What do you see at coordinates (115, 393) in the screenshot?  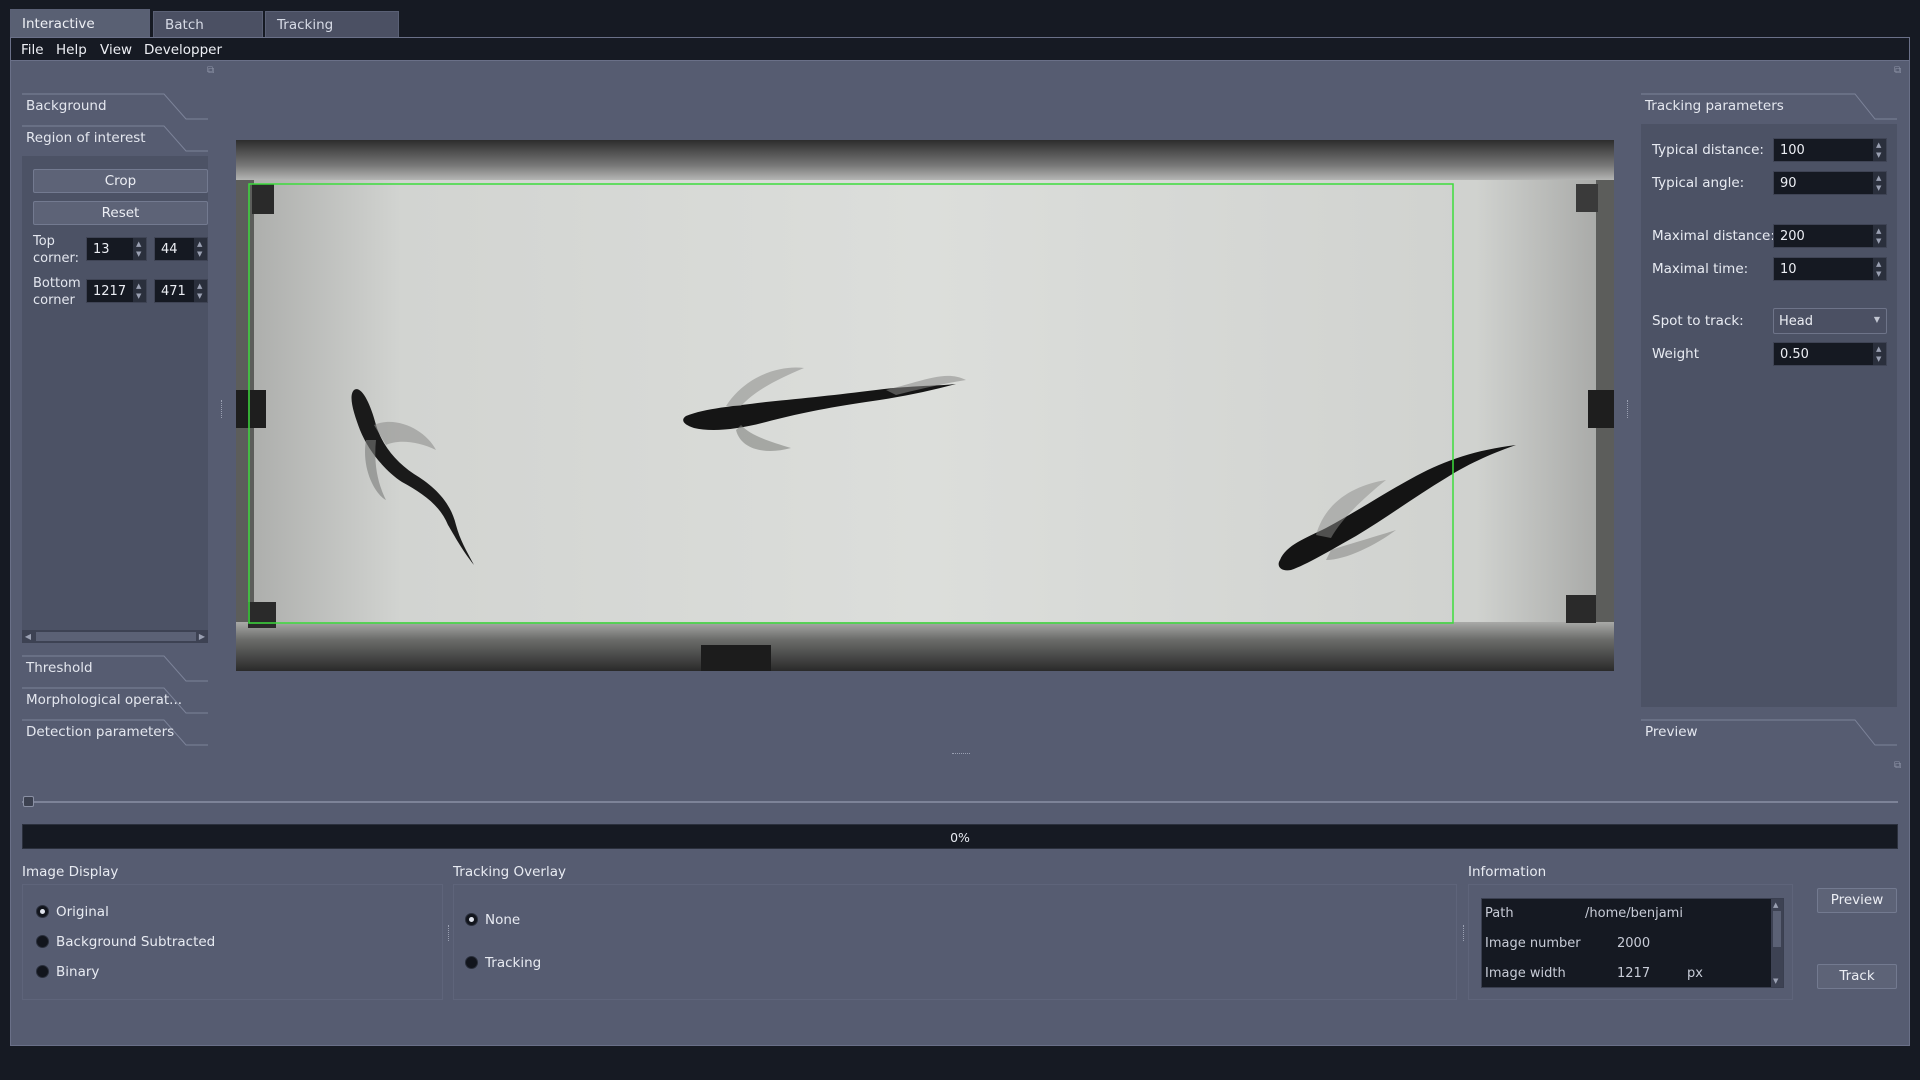 I see `roi-panel` at bounding box center [115, 393].